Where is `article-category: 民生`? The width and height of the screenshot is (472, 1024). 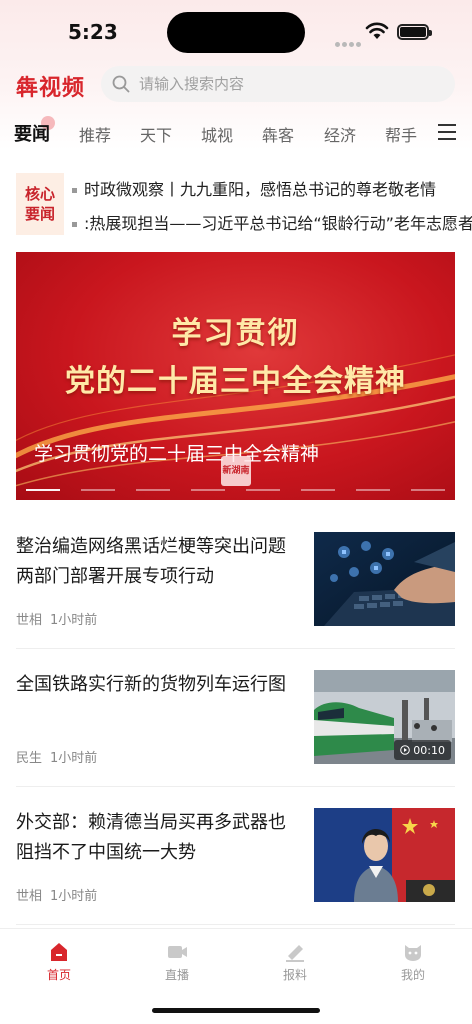
article-category: 民生 is located at coordinates (29, 758).